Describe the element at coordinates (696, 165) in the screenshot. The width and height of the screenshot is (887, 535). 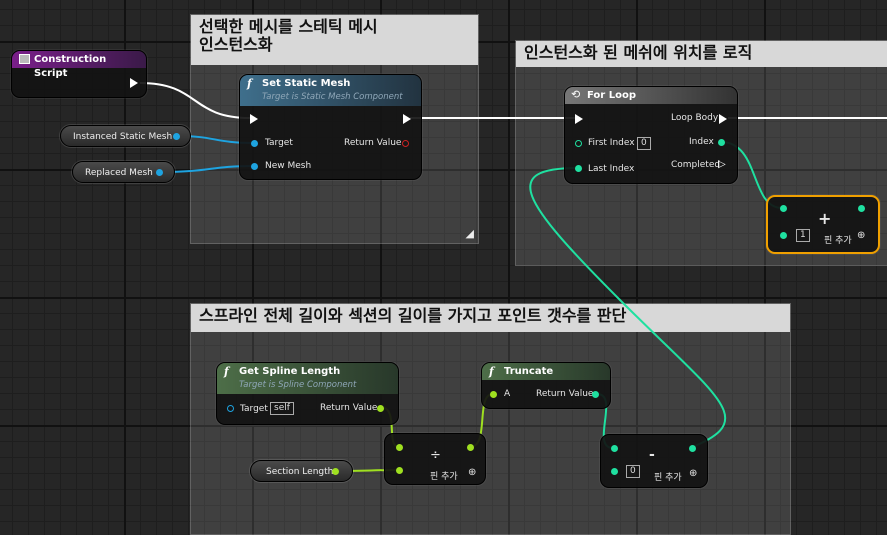
I see `completed-label: Completed` at that location.